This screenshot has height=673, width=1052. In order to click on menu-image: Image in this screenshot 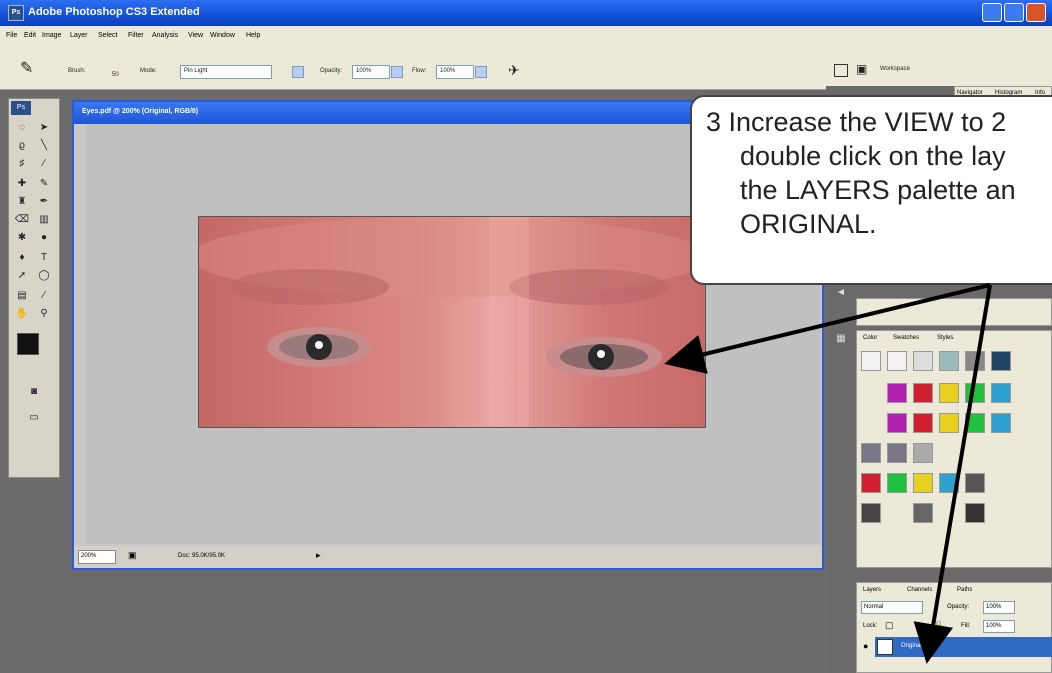, I will do `click(51, 35)`.